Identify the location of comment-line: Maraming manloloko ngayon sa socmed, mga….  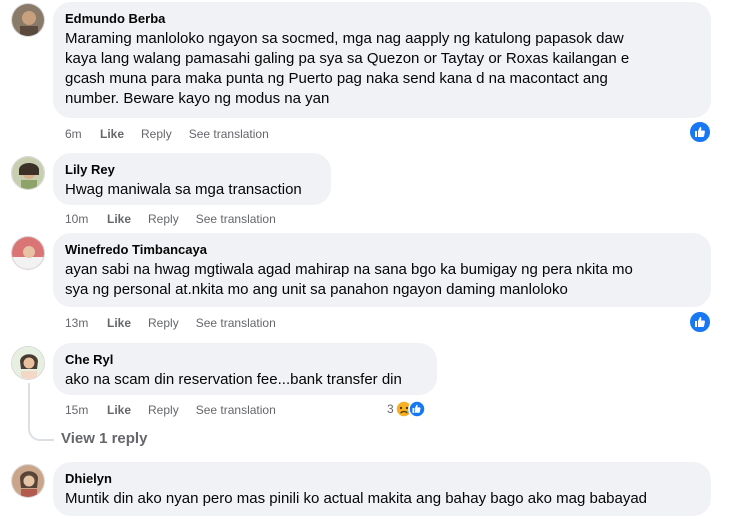
(344, 38).